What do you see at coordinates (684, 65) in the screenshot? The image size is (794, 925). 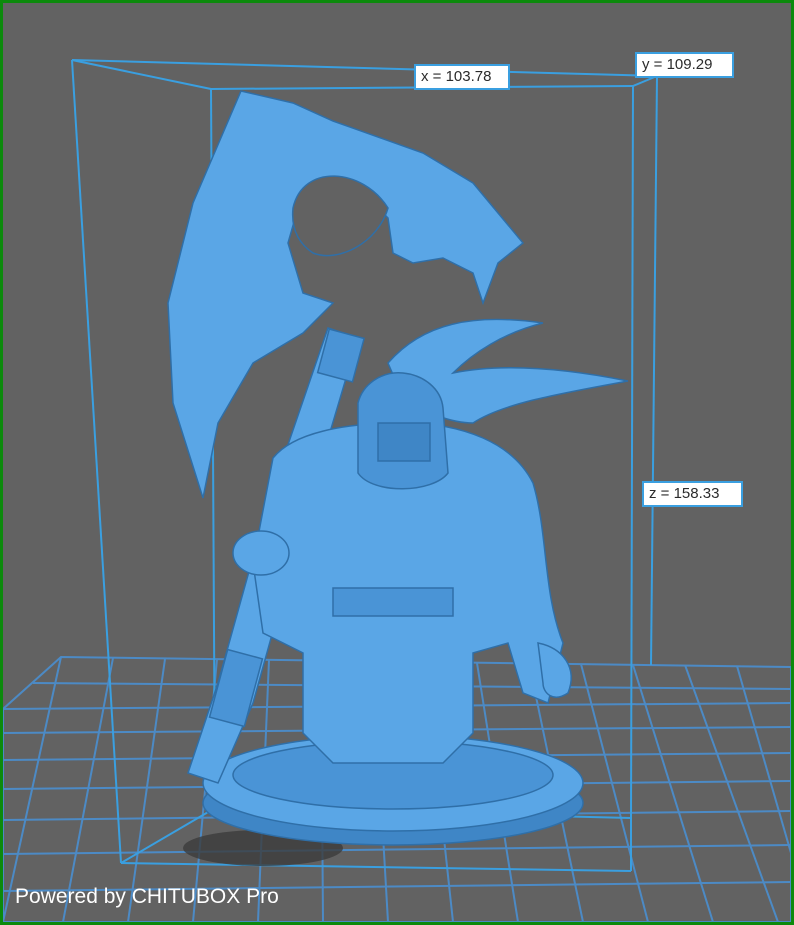 I see `y-dimension-label: y = 109.29` at bounding box center [684, 65].